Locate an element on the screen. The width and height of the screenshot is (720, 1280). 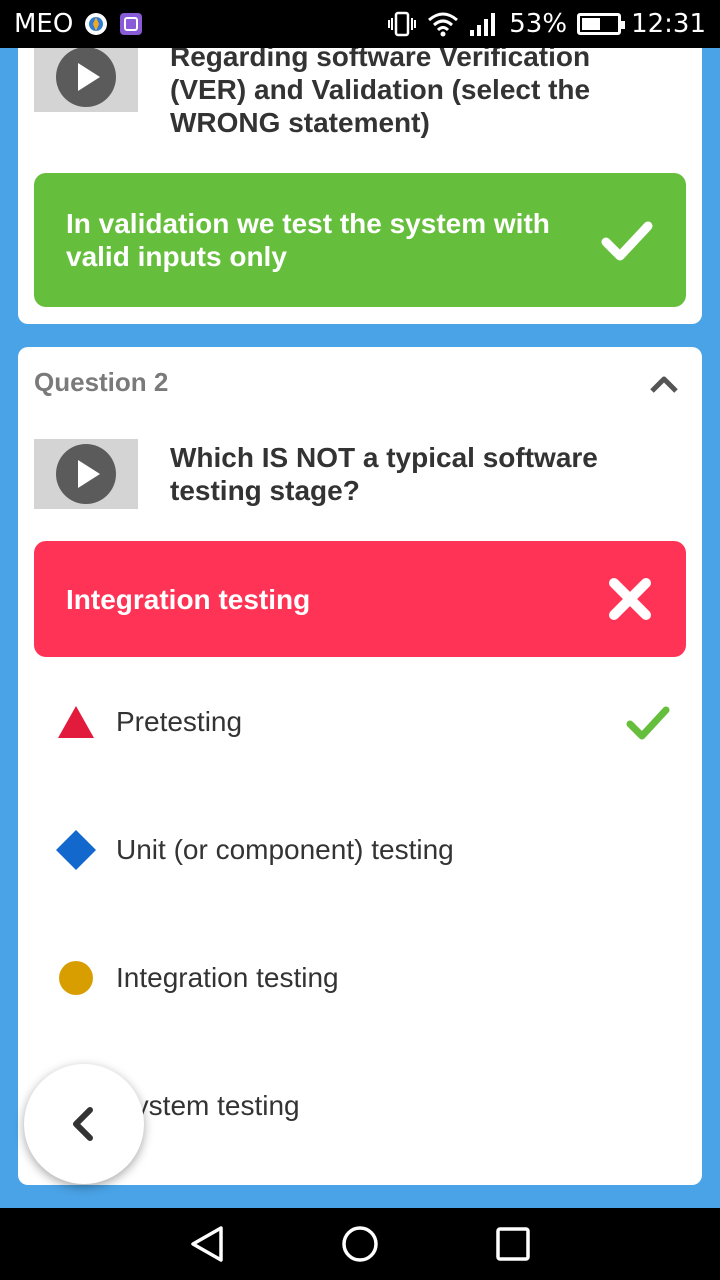
question-2-video is located at coordinates (86, 474).